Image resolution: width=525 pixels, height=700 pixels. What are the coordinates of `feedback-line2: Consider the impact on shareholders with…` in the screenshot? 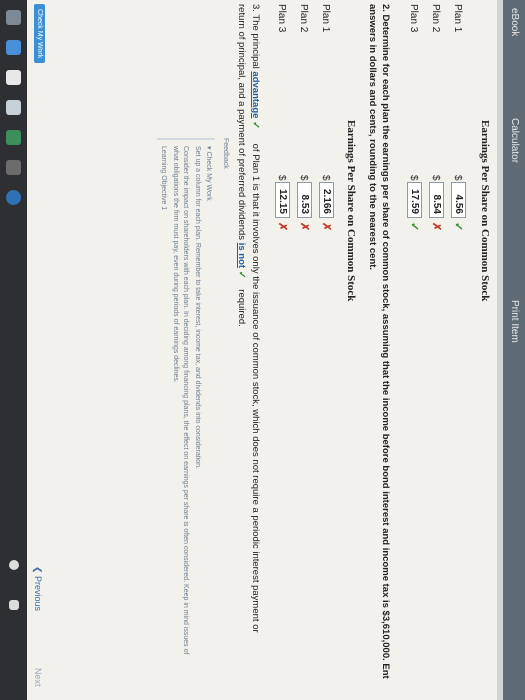 It's located at (185, 400).